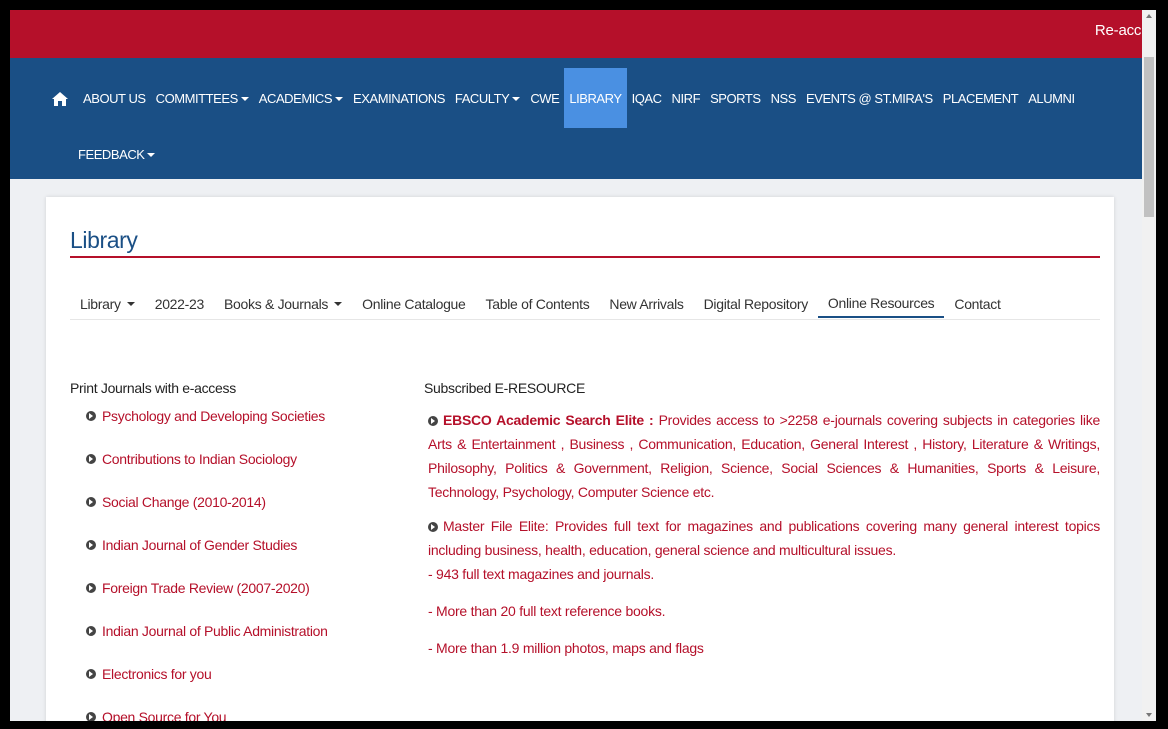 Image resolution: width=1168 pixels, height=729 pixels. I want to click on nav-item-nirf: NIRF, so click(686, 99).